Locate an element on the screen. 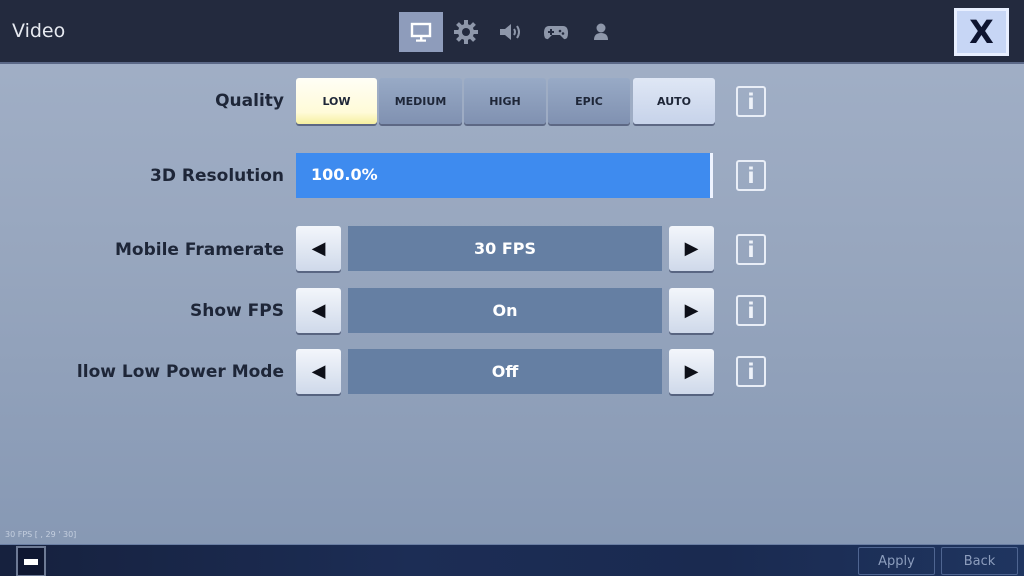 The height and width of the screenshot is (576, 1024). low-power-value: Off is located at coordinates (505, 371).